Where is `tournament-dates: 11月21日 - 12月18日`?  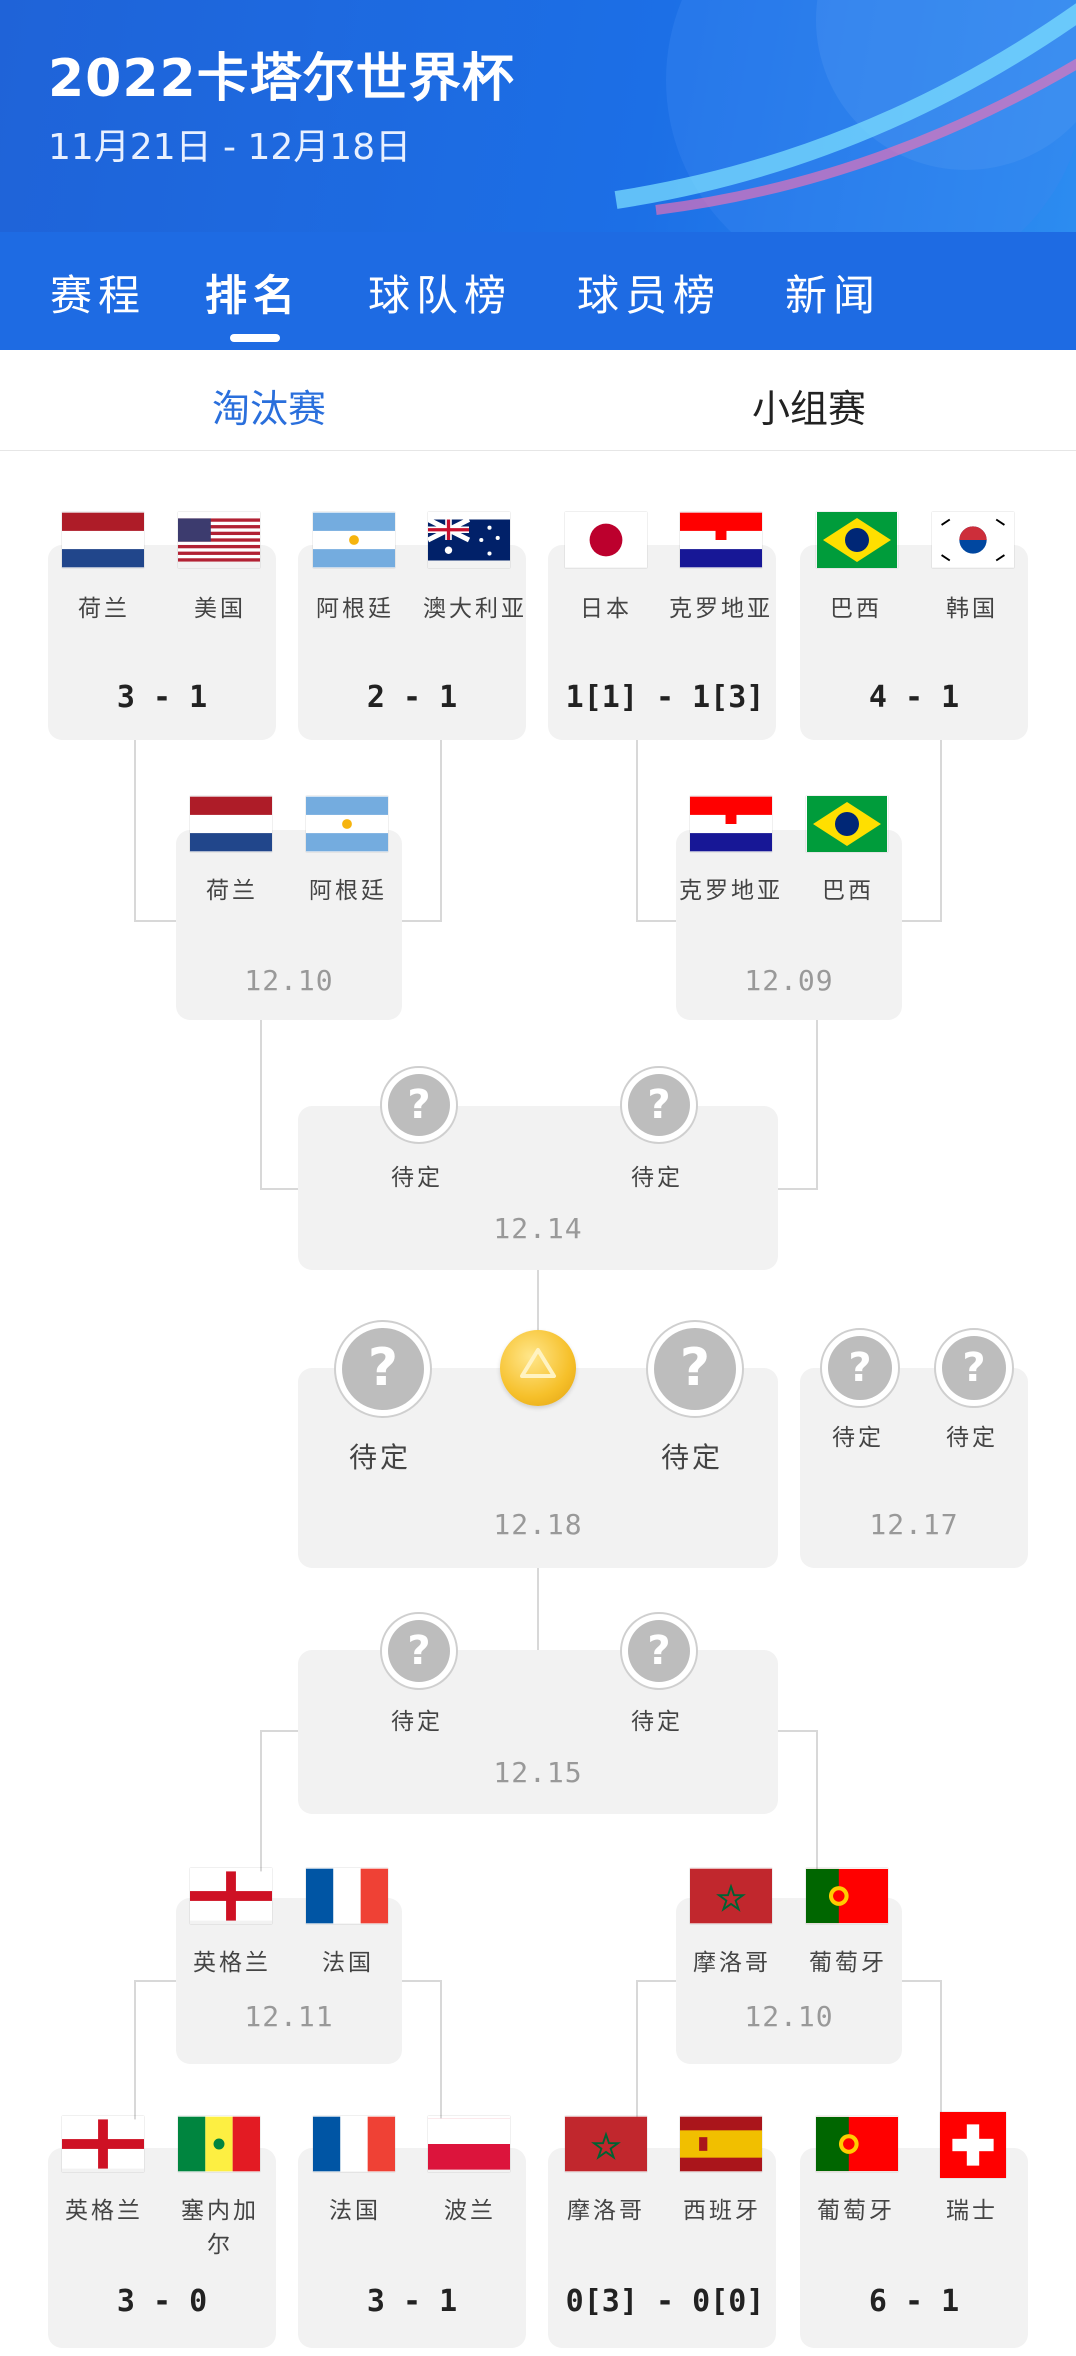
tournament-dates: 11月21日 - 12月18日 is located at coordinates (230, 147).